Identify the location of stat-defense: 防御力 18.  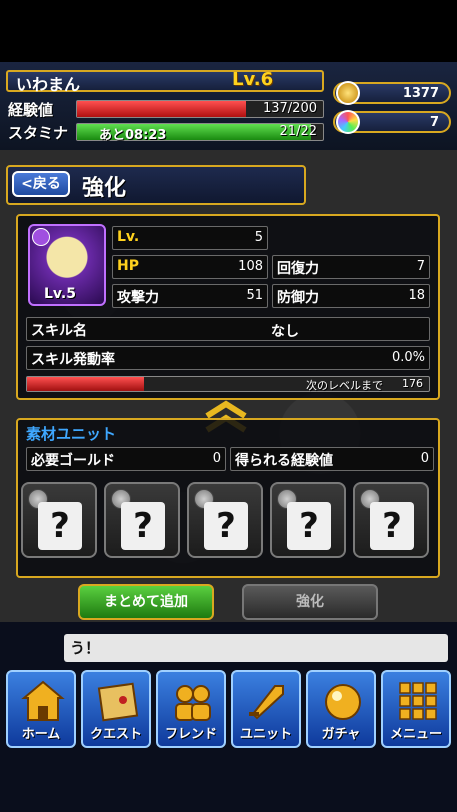
(351, 296).